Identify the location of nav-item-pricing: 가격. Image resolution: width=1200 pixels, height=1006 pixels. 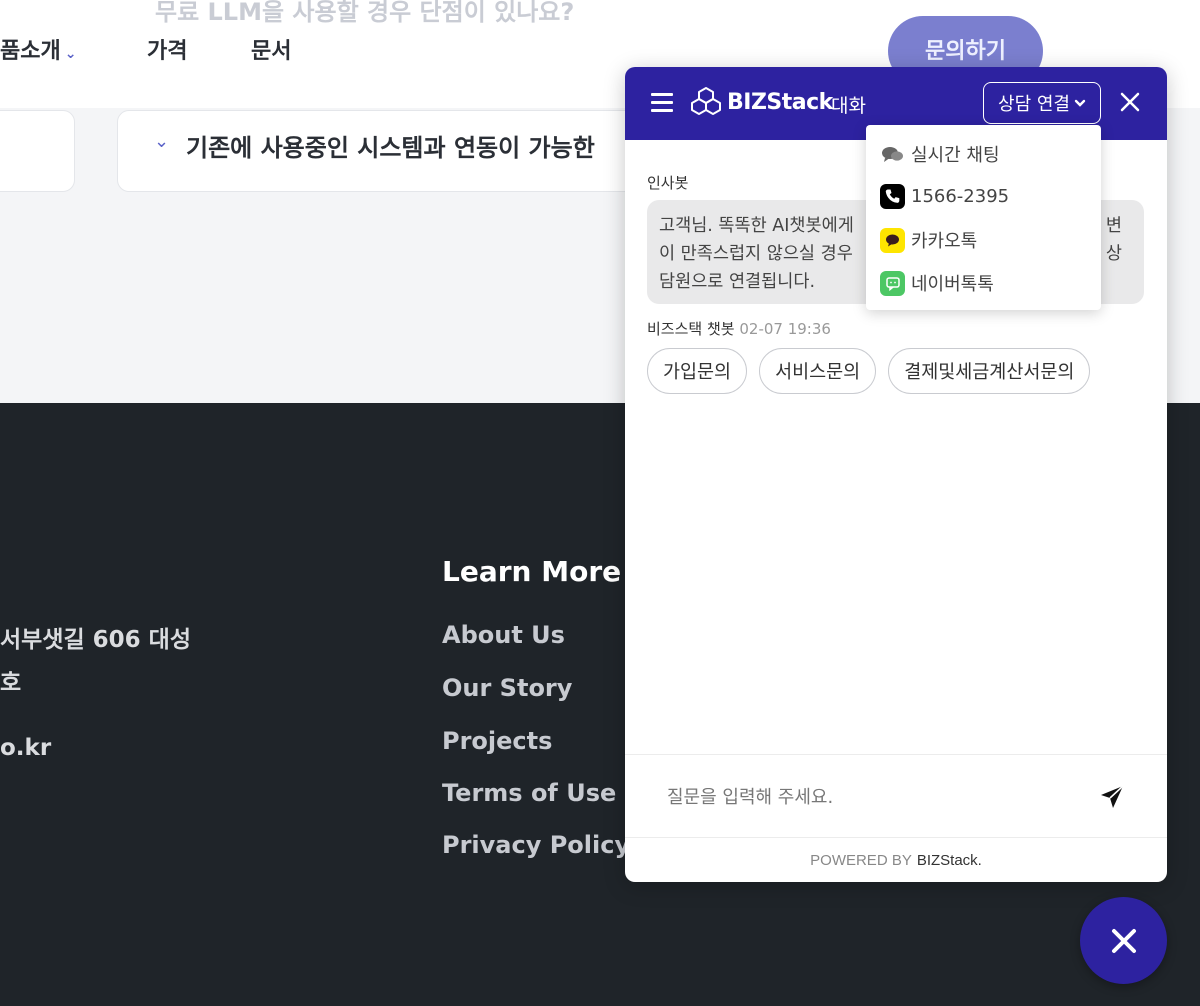
(167, 49).